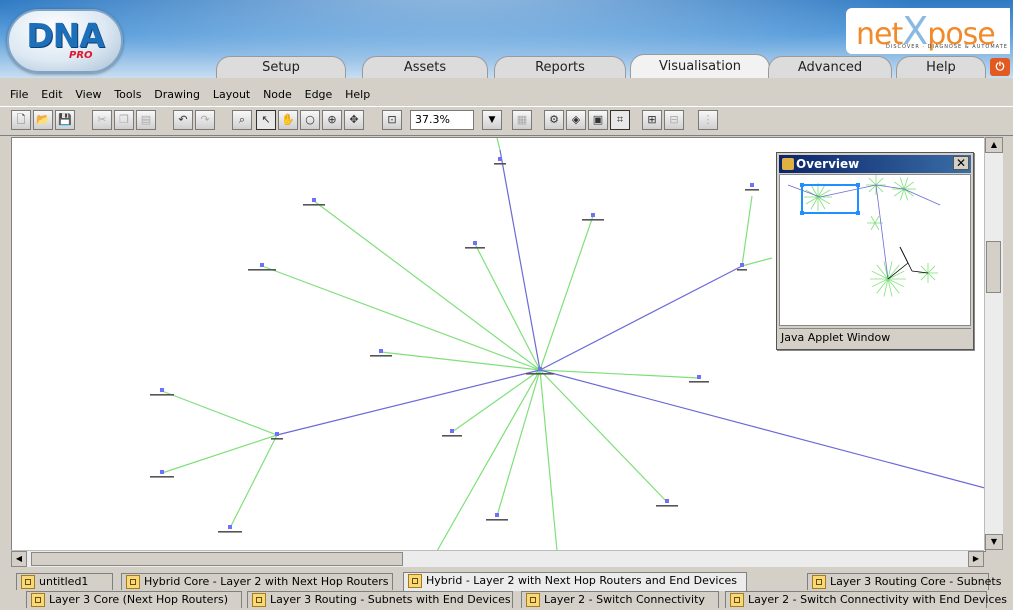  Describe the element at coordinates (560, 67) in the screenshot. I see `tab-reports: Reports` at that location.